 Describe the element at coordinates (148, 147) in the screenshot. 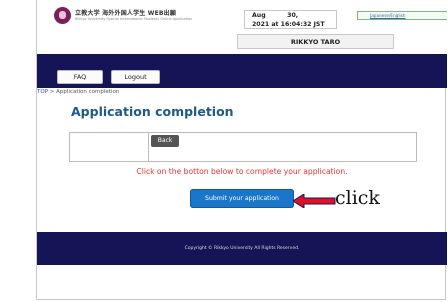

I see `table-divider` at that location.